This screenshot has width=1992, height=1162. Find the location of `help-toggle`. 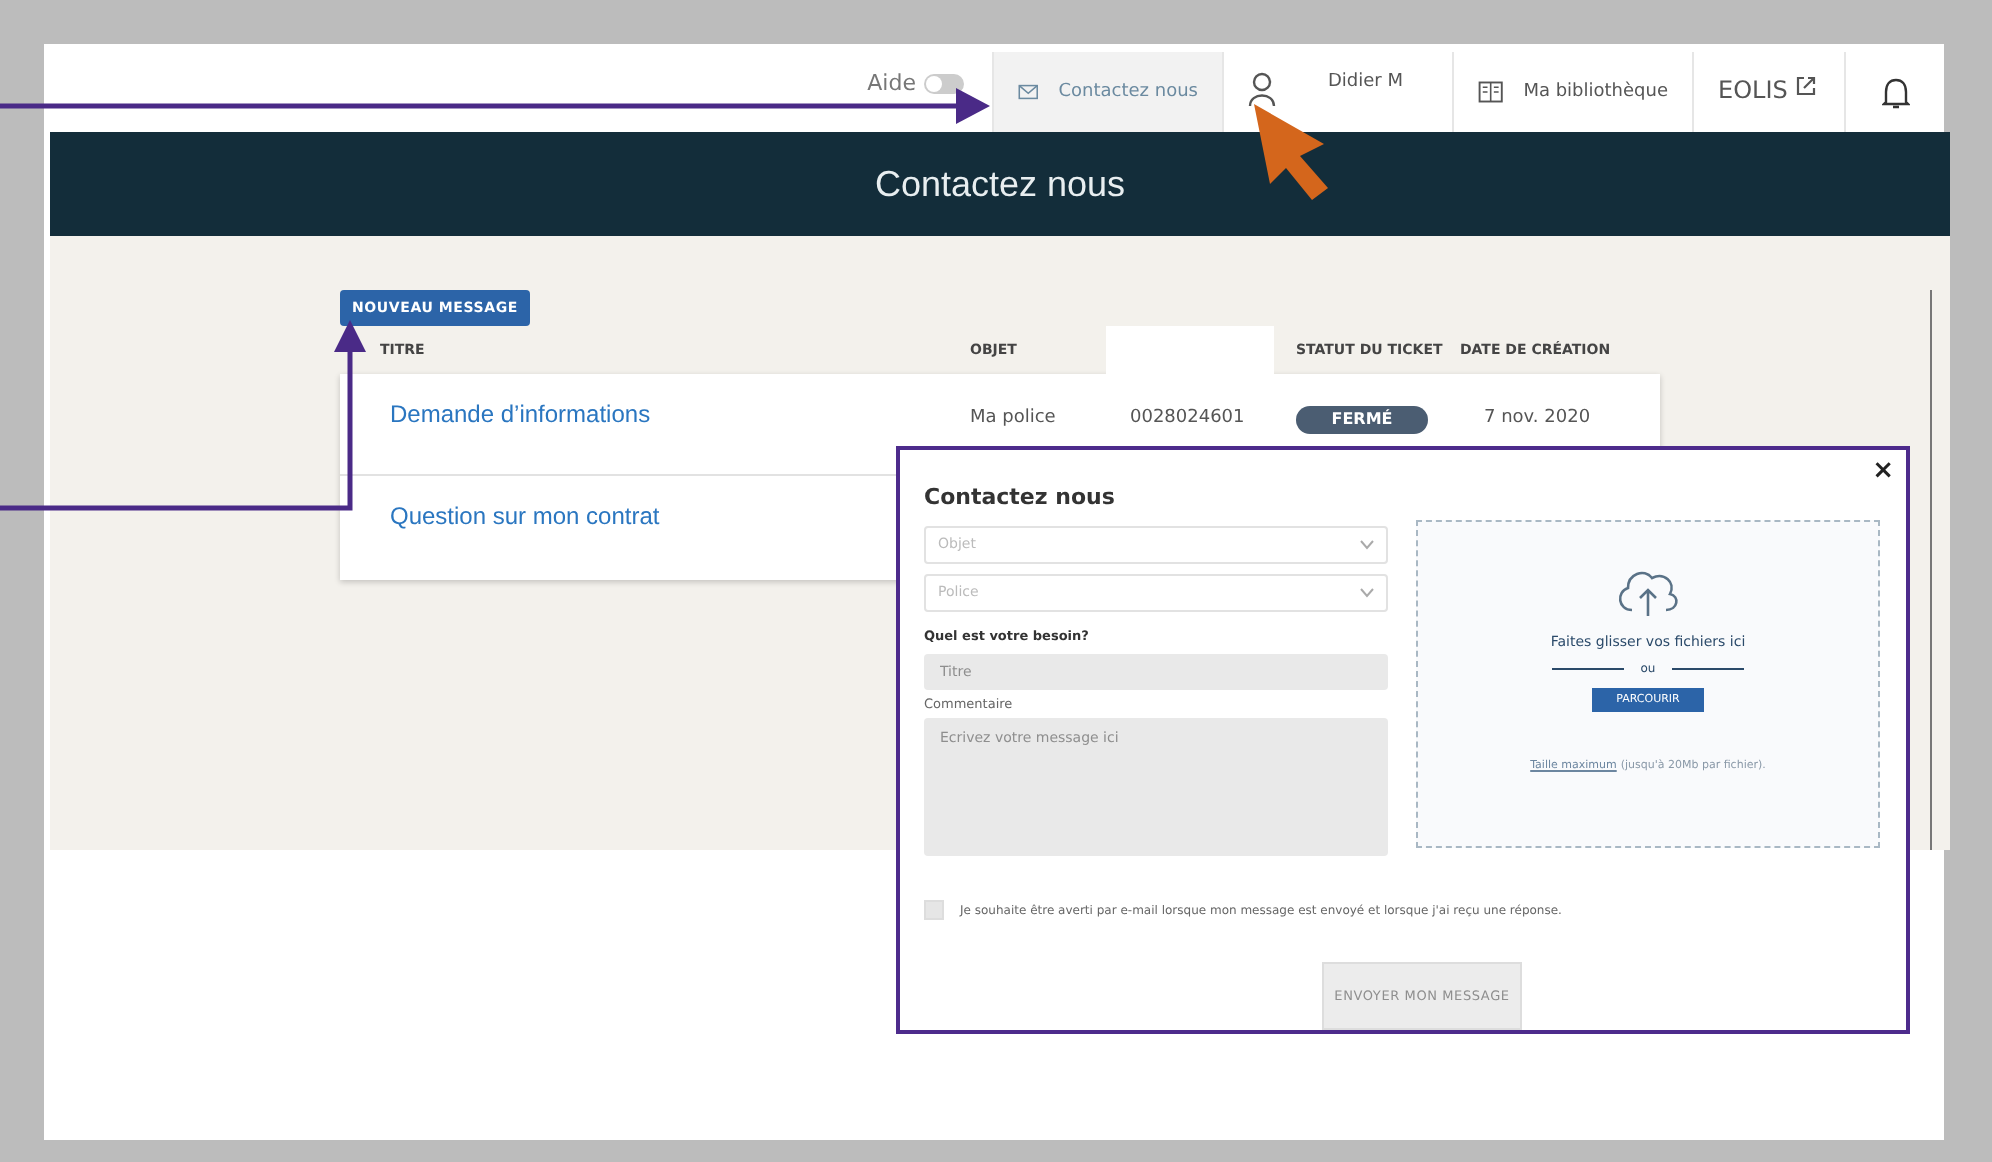

help-toggle is located at coordinates (944, 84).